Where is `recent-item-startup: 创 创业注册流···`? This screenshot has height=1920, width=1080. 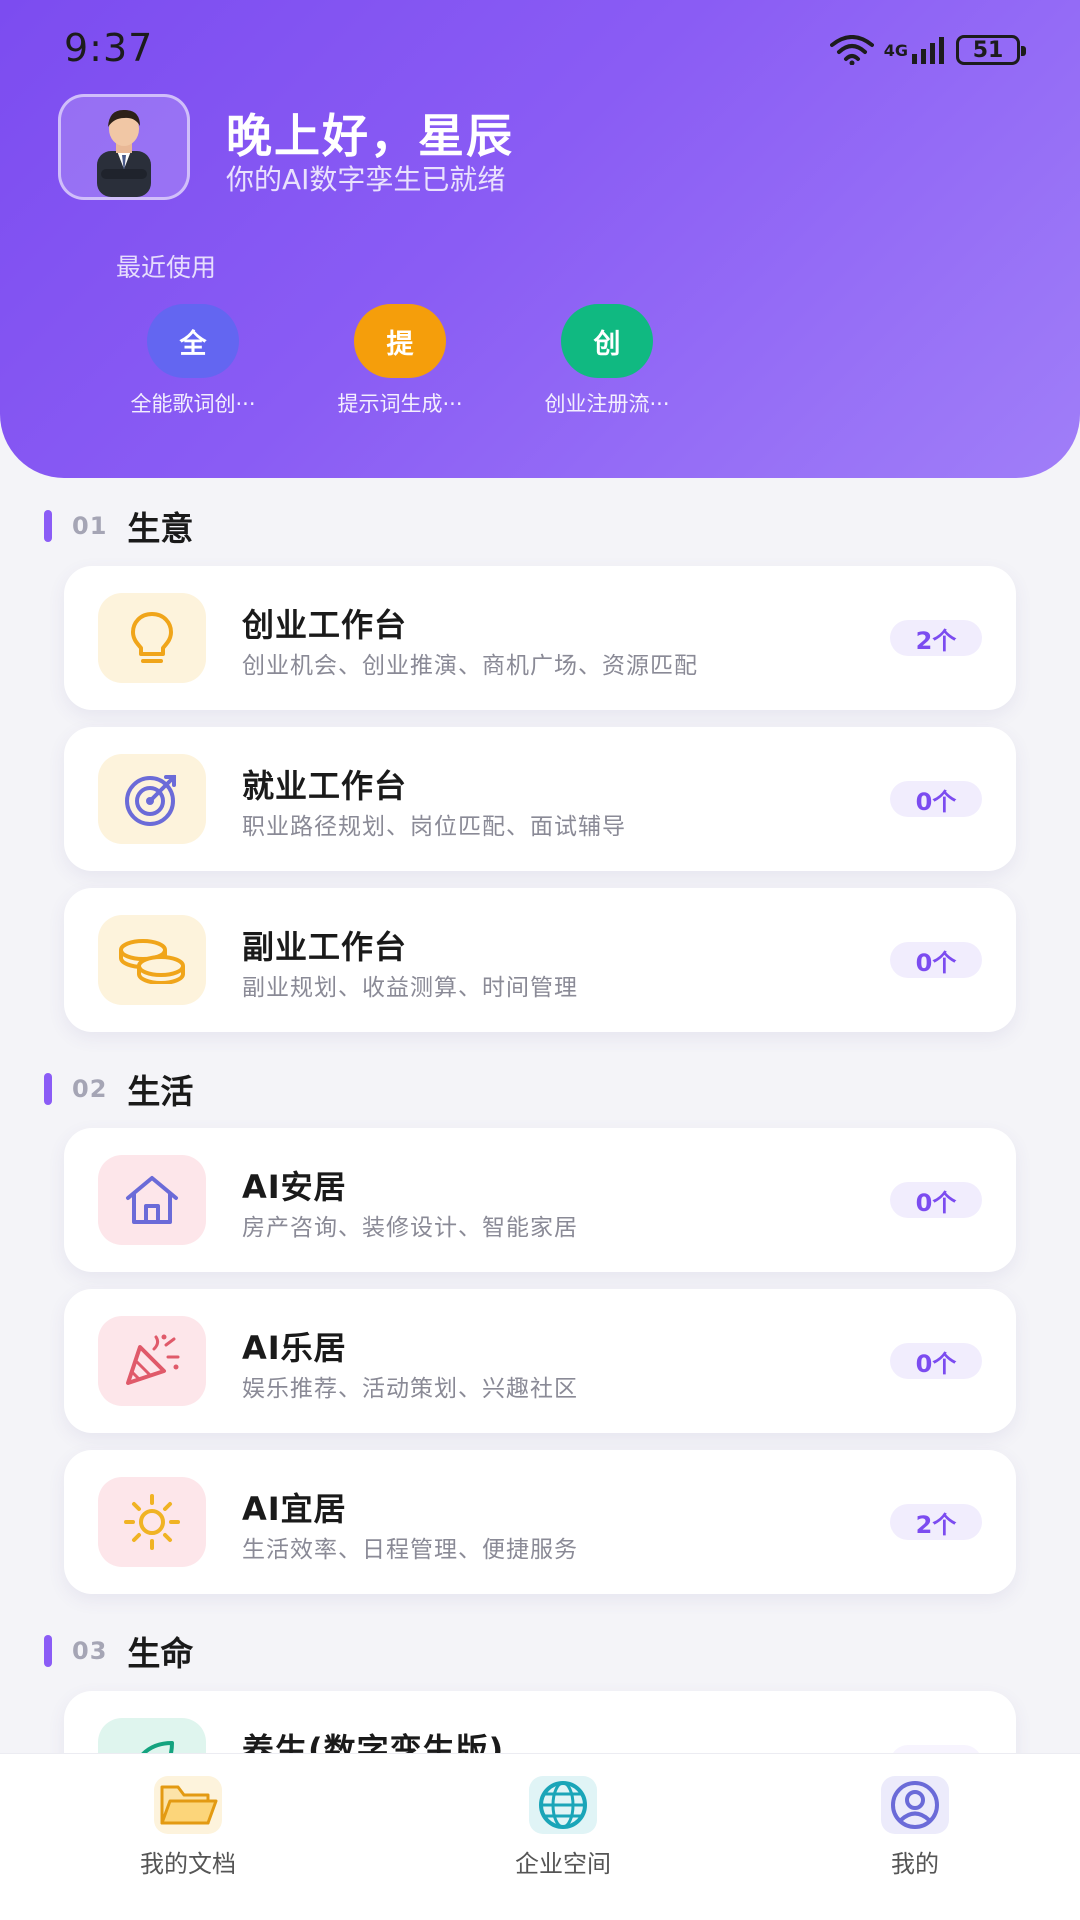
recent-item-startup: 创 创业注册流··· is located at coordinates (607, 360).